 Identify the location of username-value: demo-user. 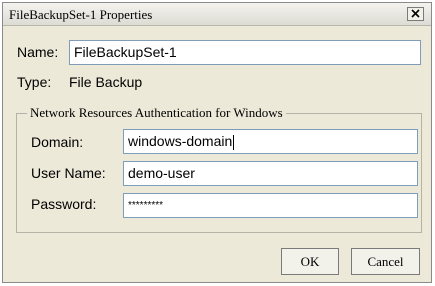
(161, 173).